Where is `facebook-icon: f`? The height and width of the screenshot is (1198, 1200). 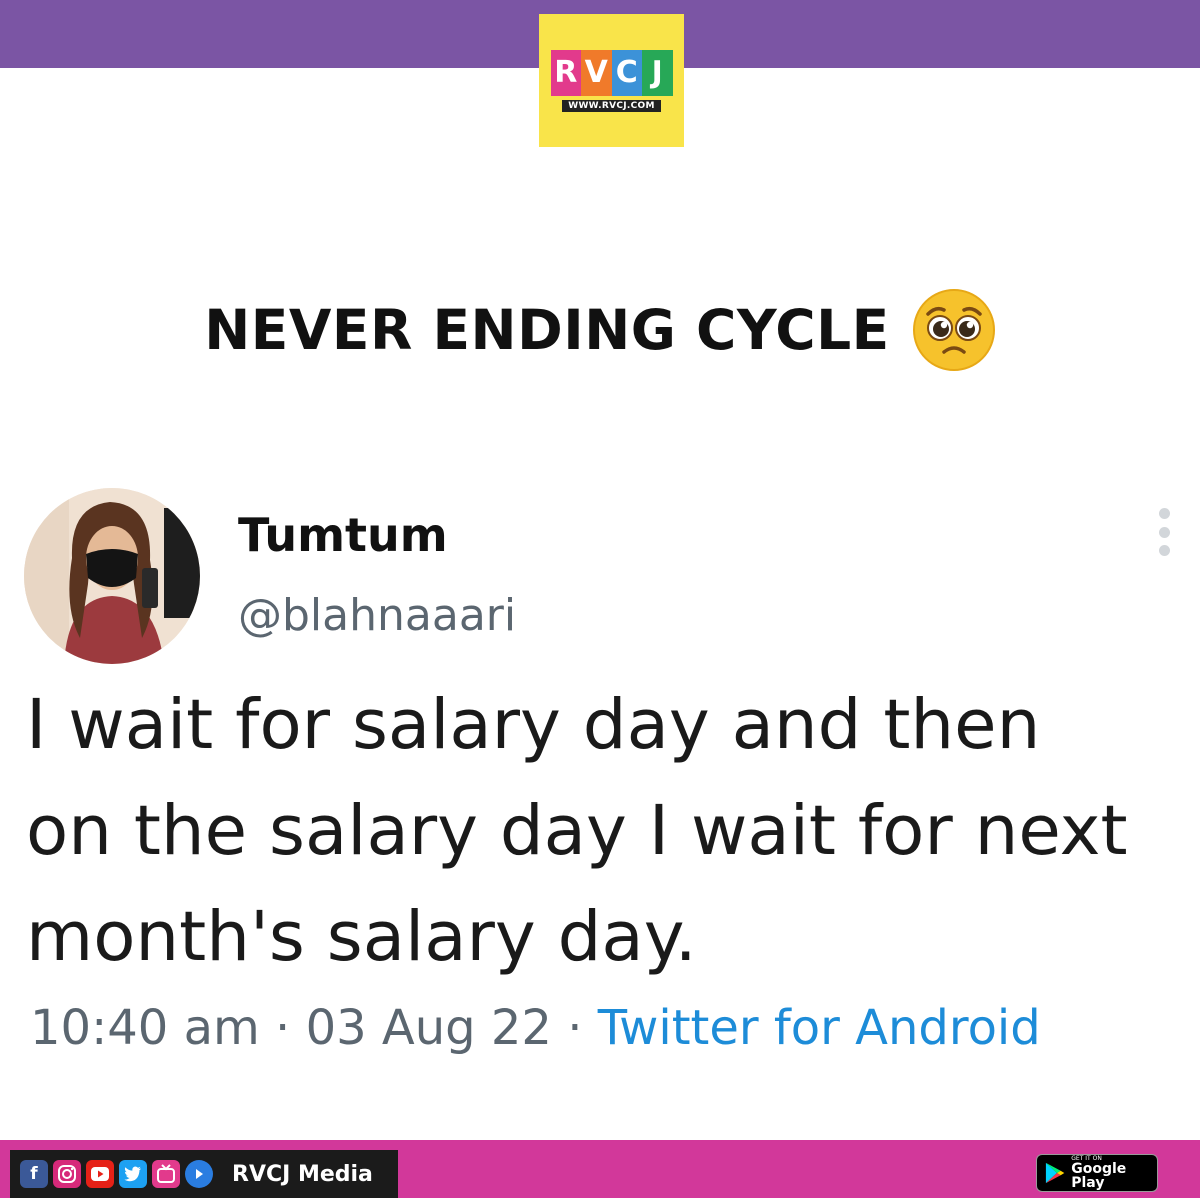 facebook-icon: f is located at coordinates (34, 1174).